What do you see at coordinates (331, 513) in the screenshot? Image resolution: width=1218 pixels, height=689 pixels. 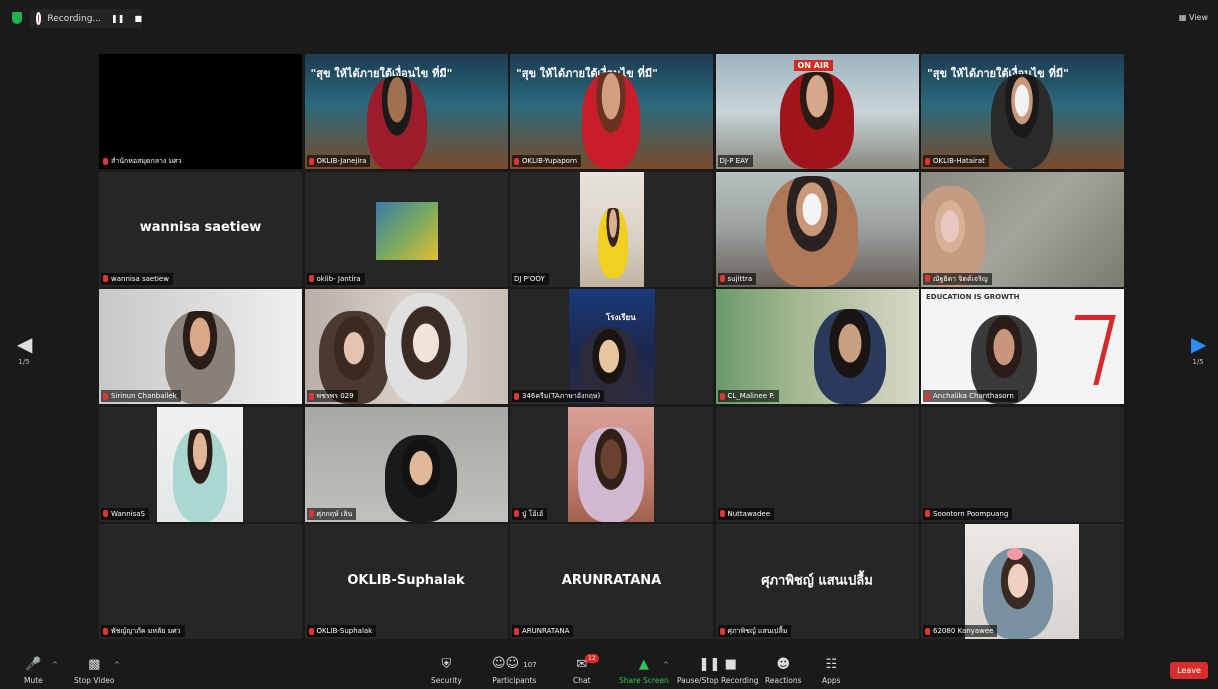 I see `participant-name-label: ศุภกฤษ์ เลิน` at bounding box center [331, 513].